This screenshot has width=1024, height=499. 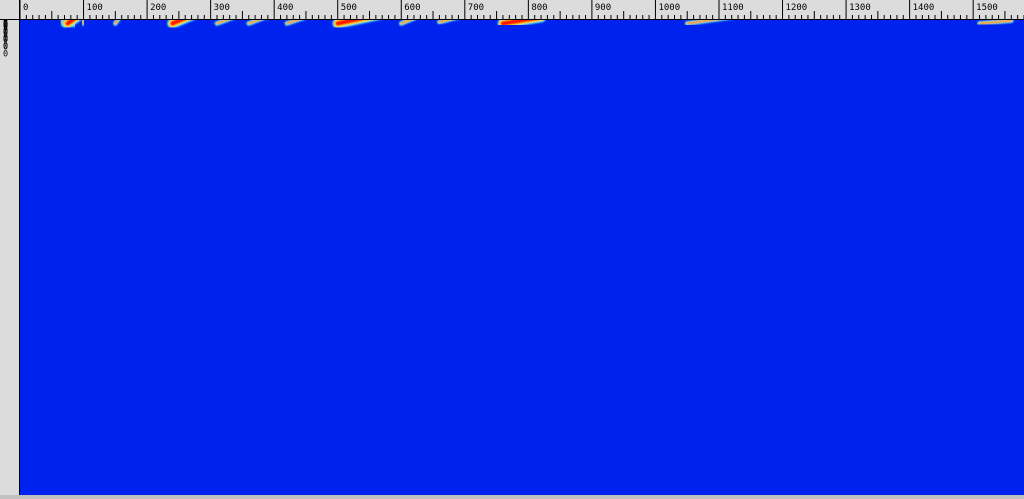 I want to click on heatmap-traces, so click(x=537, y=24).